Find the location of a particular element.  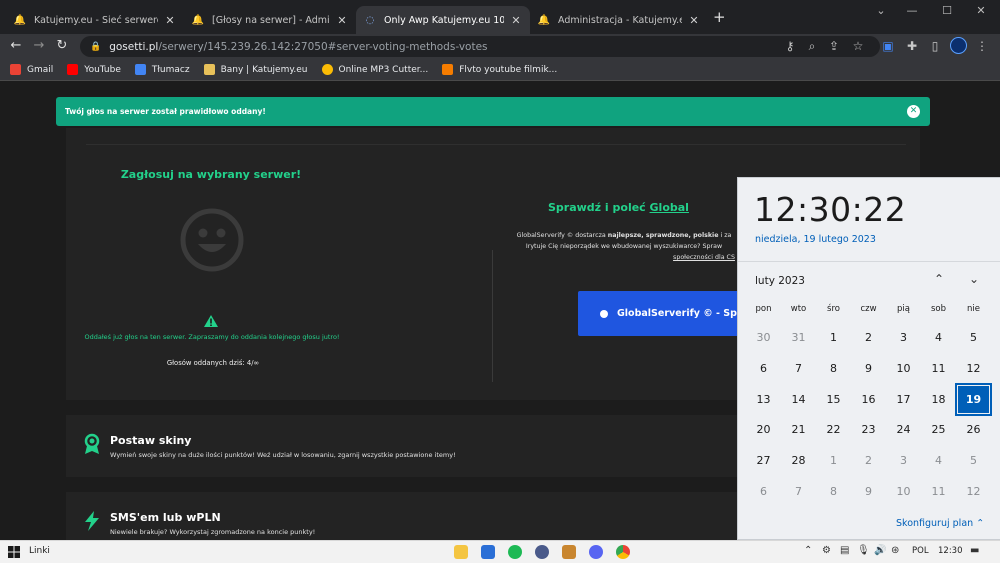

clock-date: niedziela, 19 lutego 2023 is located at coordinates (815, 239).